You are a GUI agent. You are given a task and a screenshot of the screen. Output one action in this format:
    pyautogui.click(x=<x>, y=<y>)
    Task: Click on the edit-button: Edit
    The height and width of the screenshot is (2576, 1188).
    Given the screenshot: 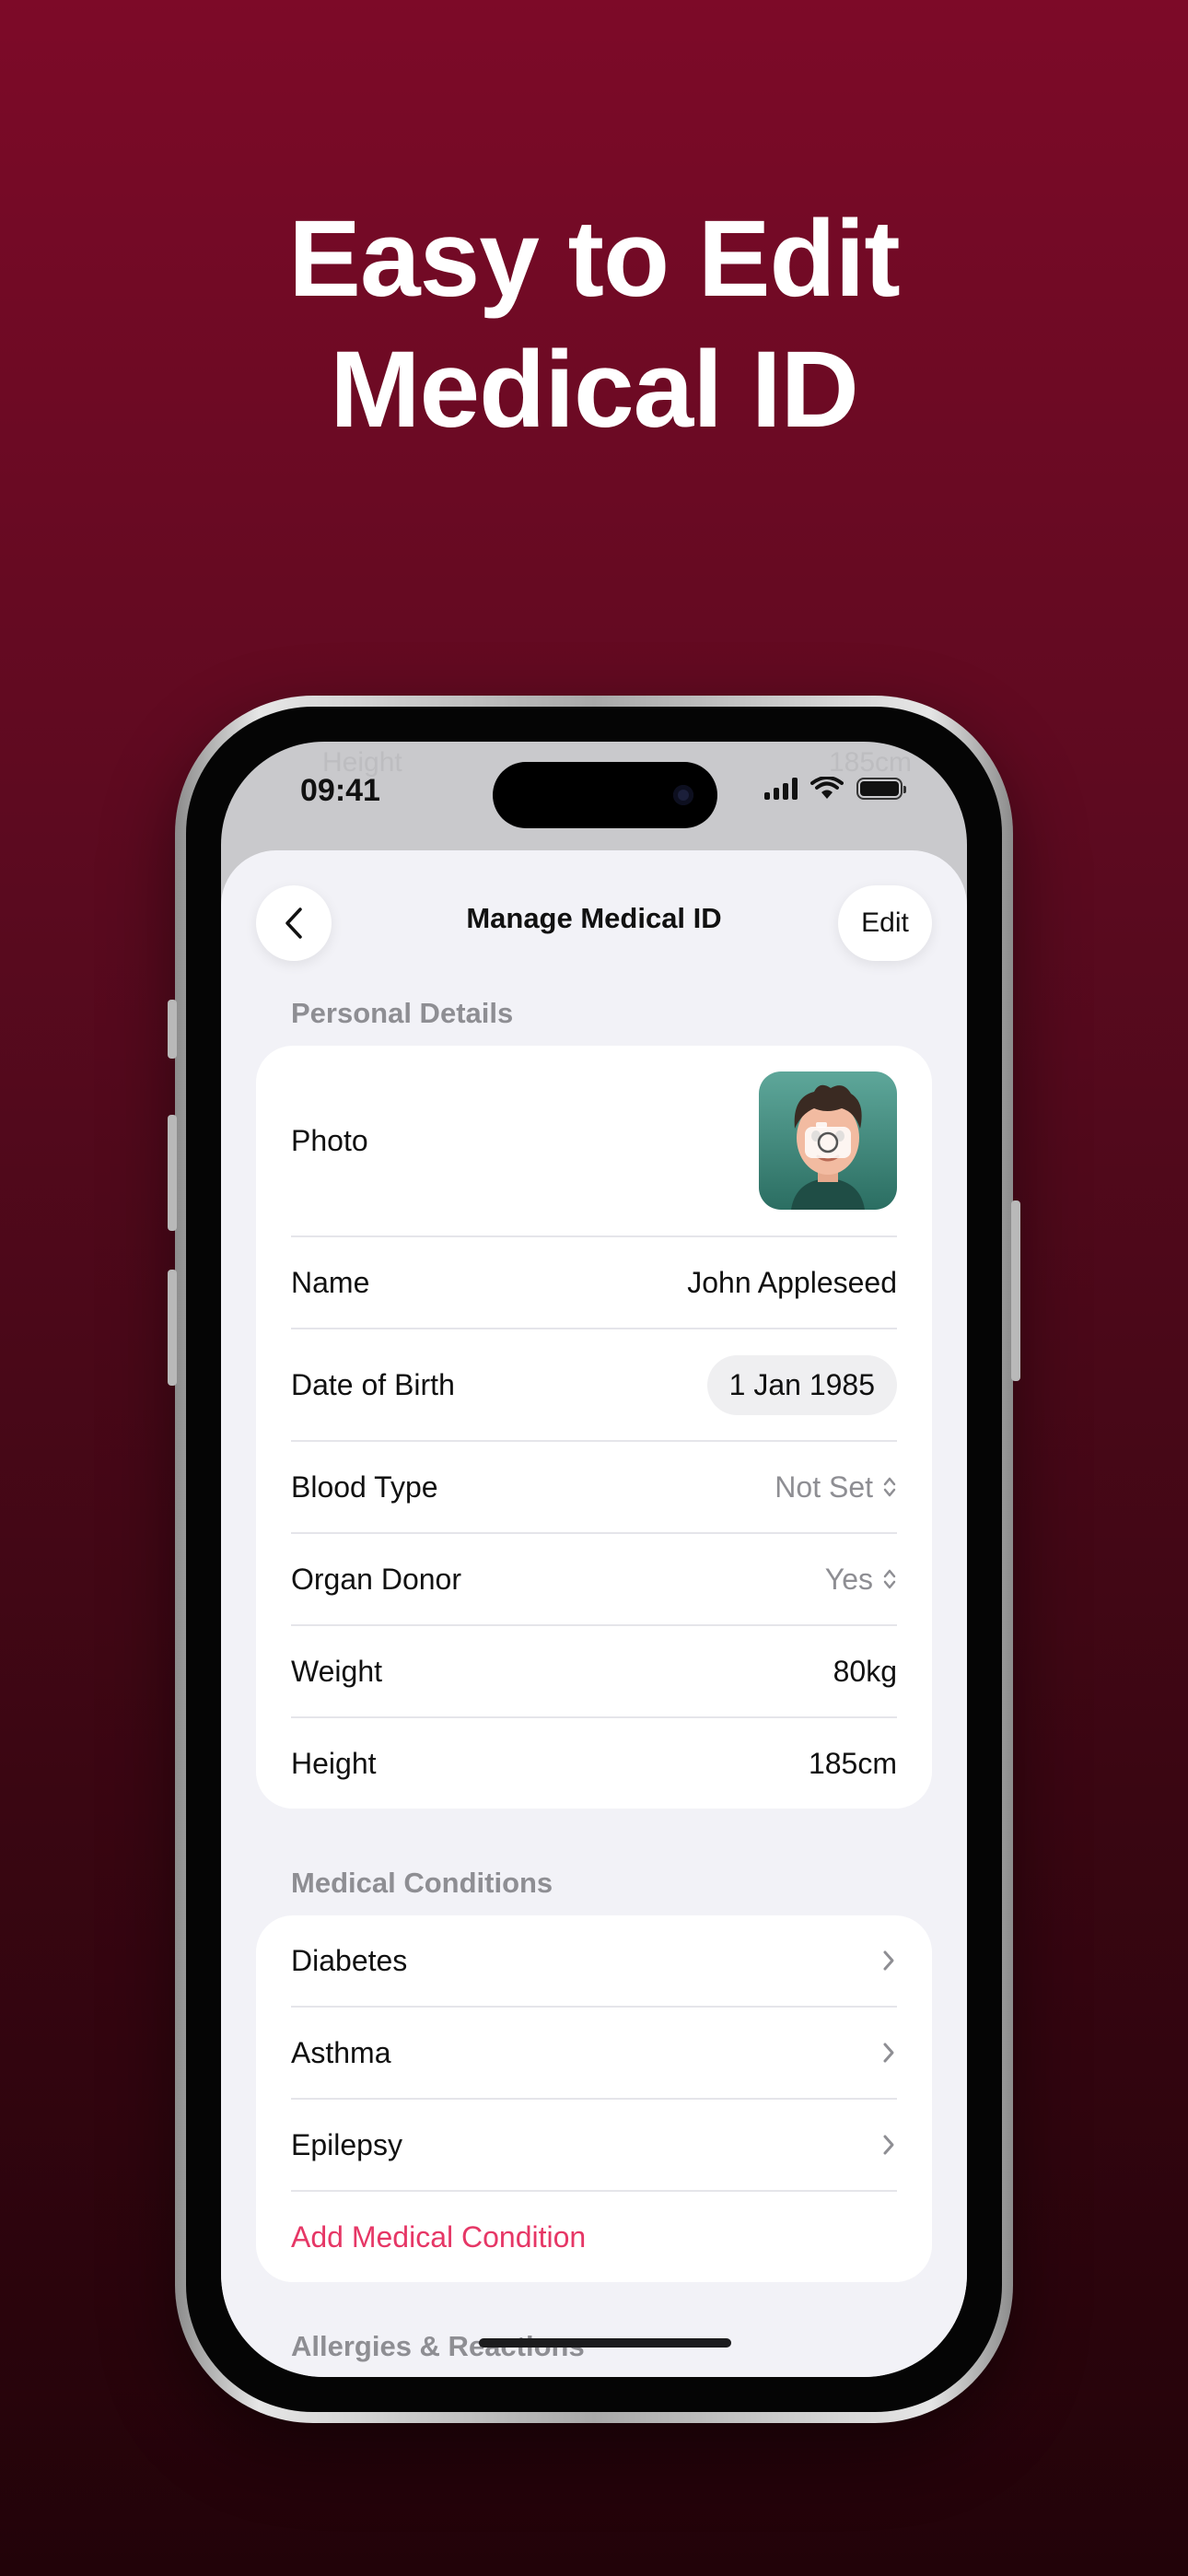 What is the action you would take?
    pyautogui.click(x=885, y=923)
    